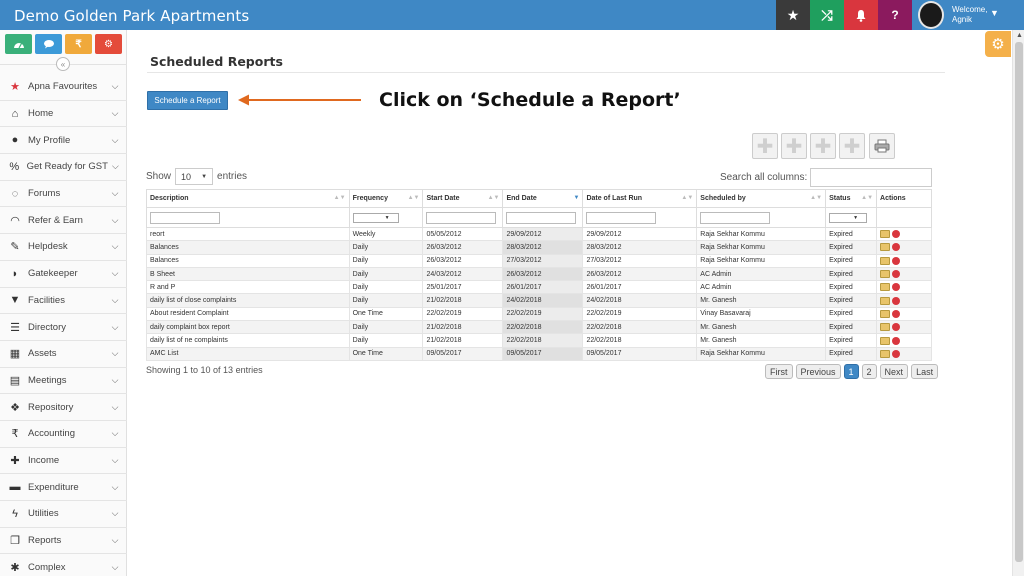 This screenshot has width=1024, height=576. I want to click on sidebar-item-complex: ✱ Complex ⌵, so click(63, 565).